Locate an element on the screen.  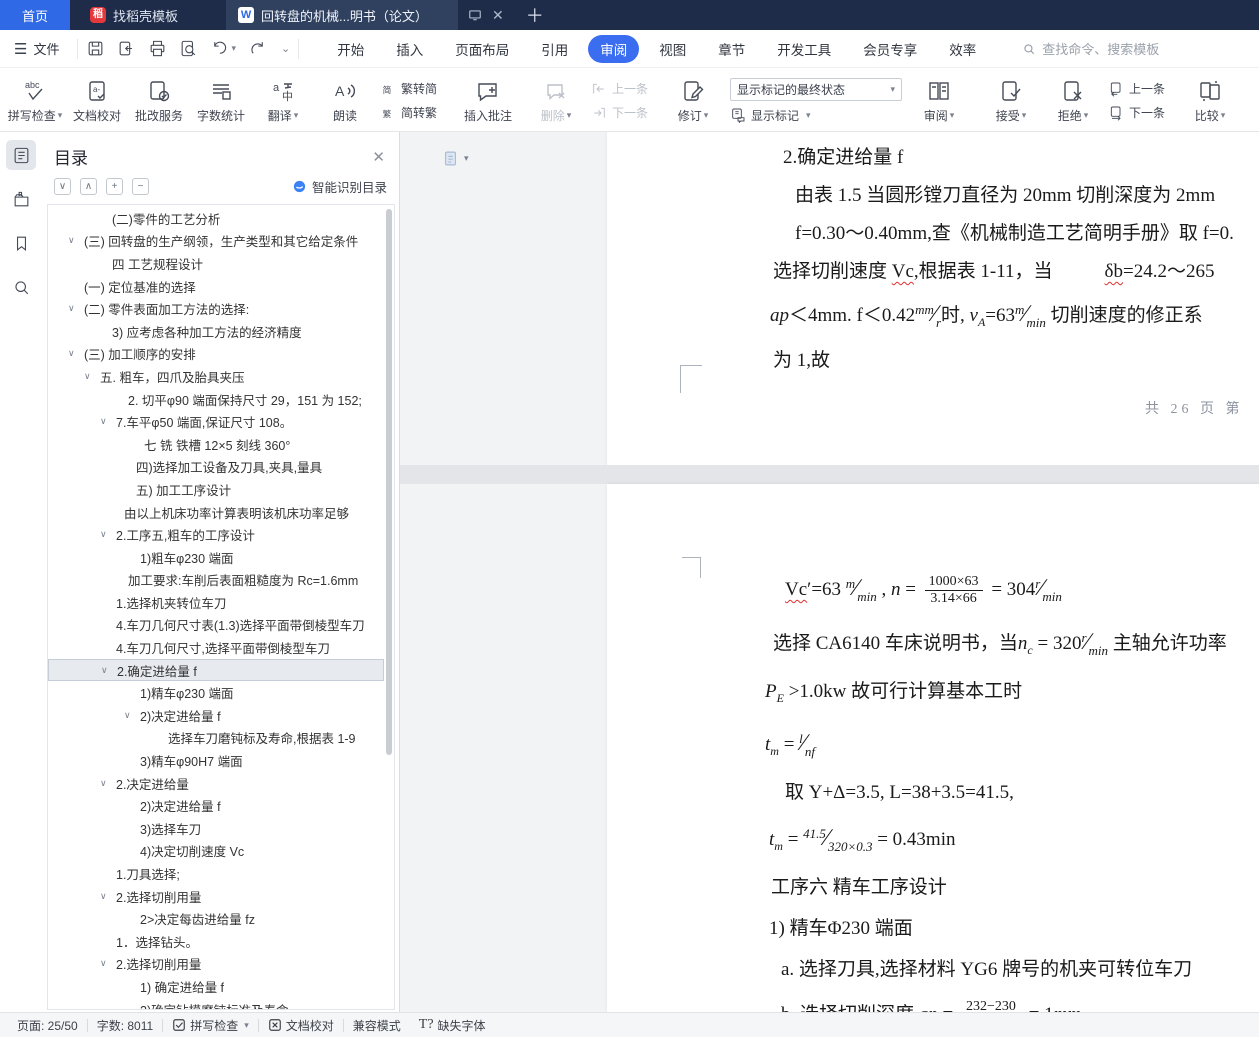
toc-item: 3) 应考虑各种加工方法的经济精度 is located at coordinates (216, 331).